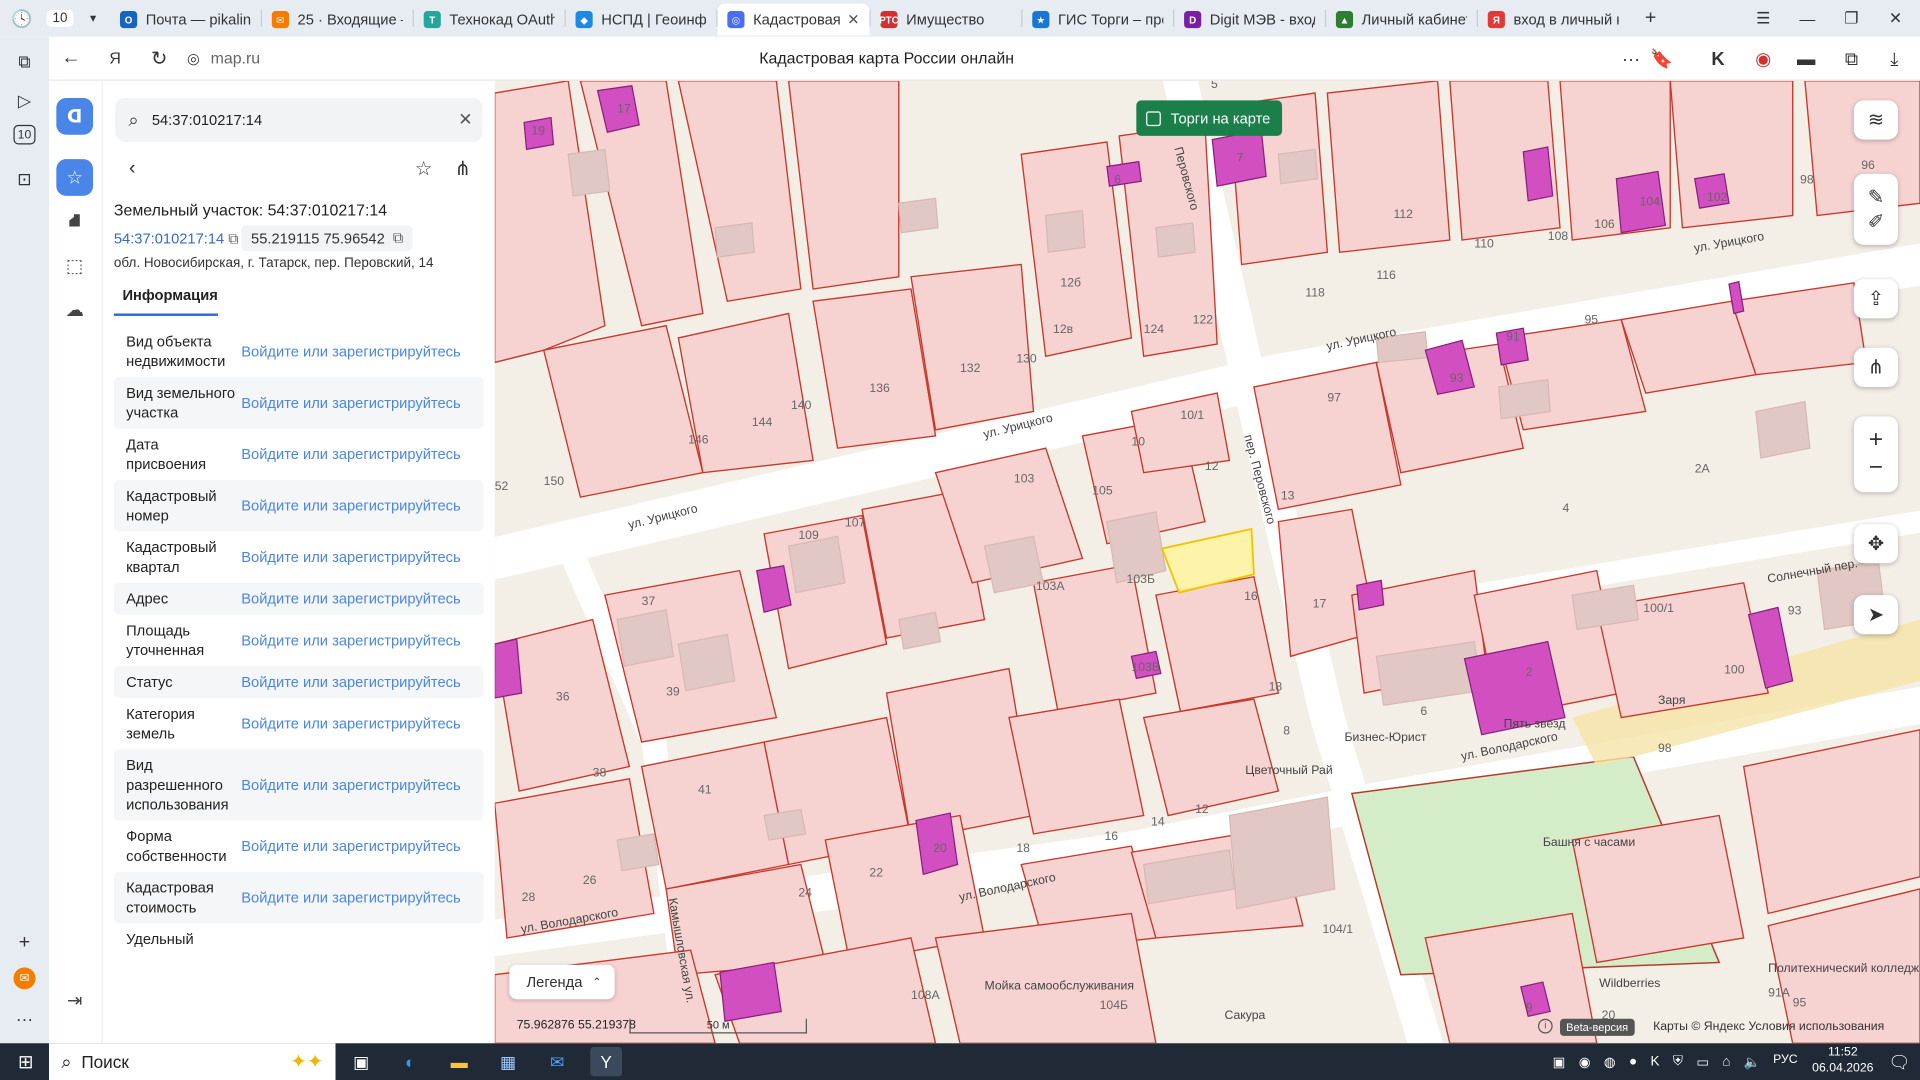 The width and height of the screenshot is (1920, 1080). I want to click on reload-icon: ↻, so click(159, 58).